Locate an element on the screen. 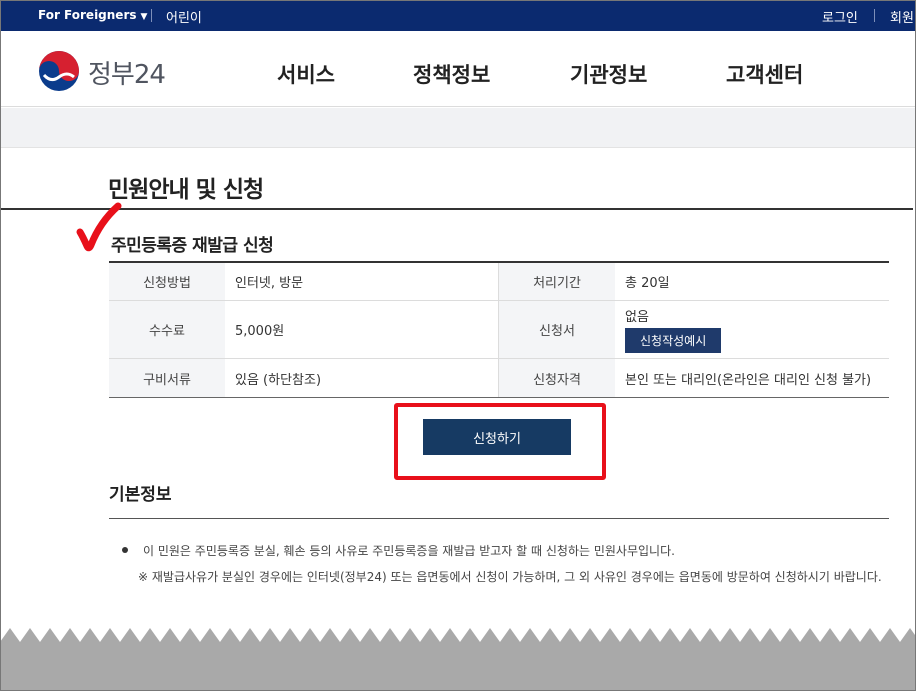 The image size is (916, 691). docs-label: 구비서류 is located at coordinates (167, 378).